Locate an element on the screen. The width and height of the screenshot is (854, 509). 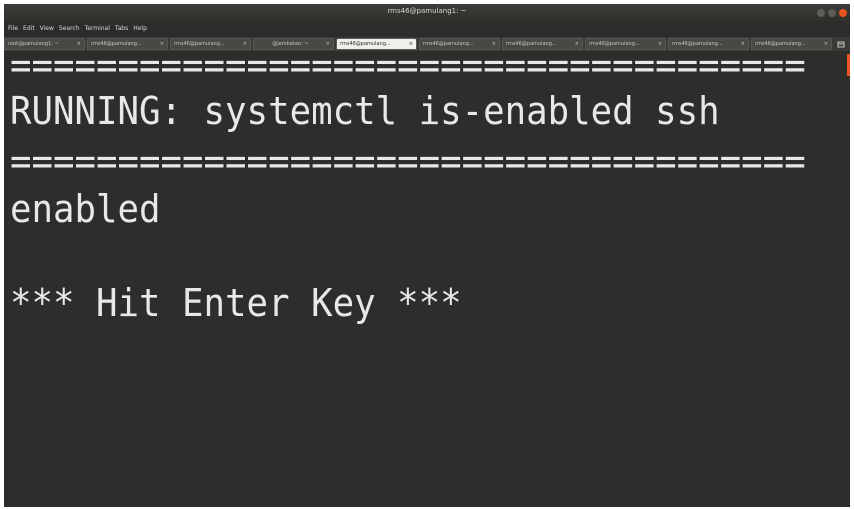
minimize-button is located at coordinates (821, 13).